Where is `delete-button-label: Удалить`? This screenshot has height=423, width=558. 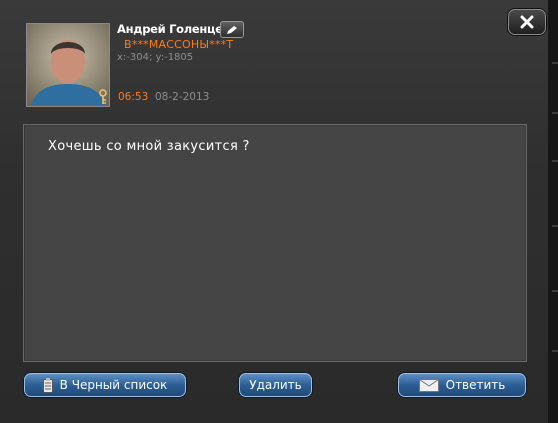
delete-button-label: Удалить is located at coordinates (275, 385).